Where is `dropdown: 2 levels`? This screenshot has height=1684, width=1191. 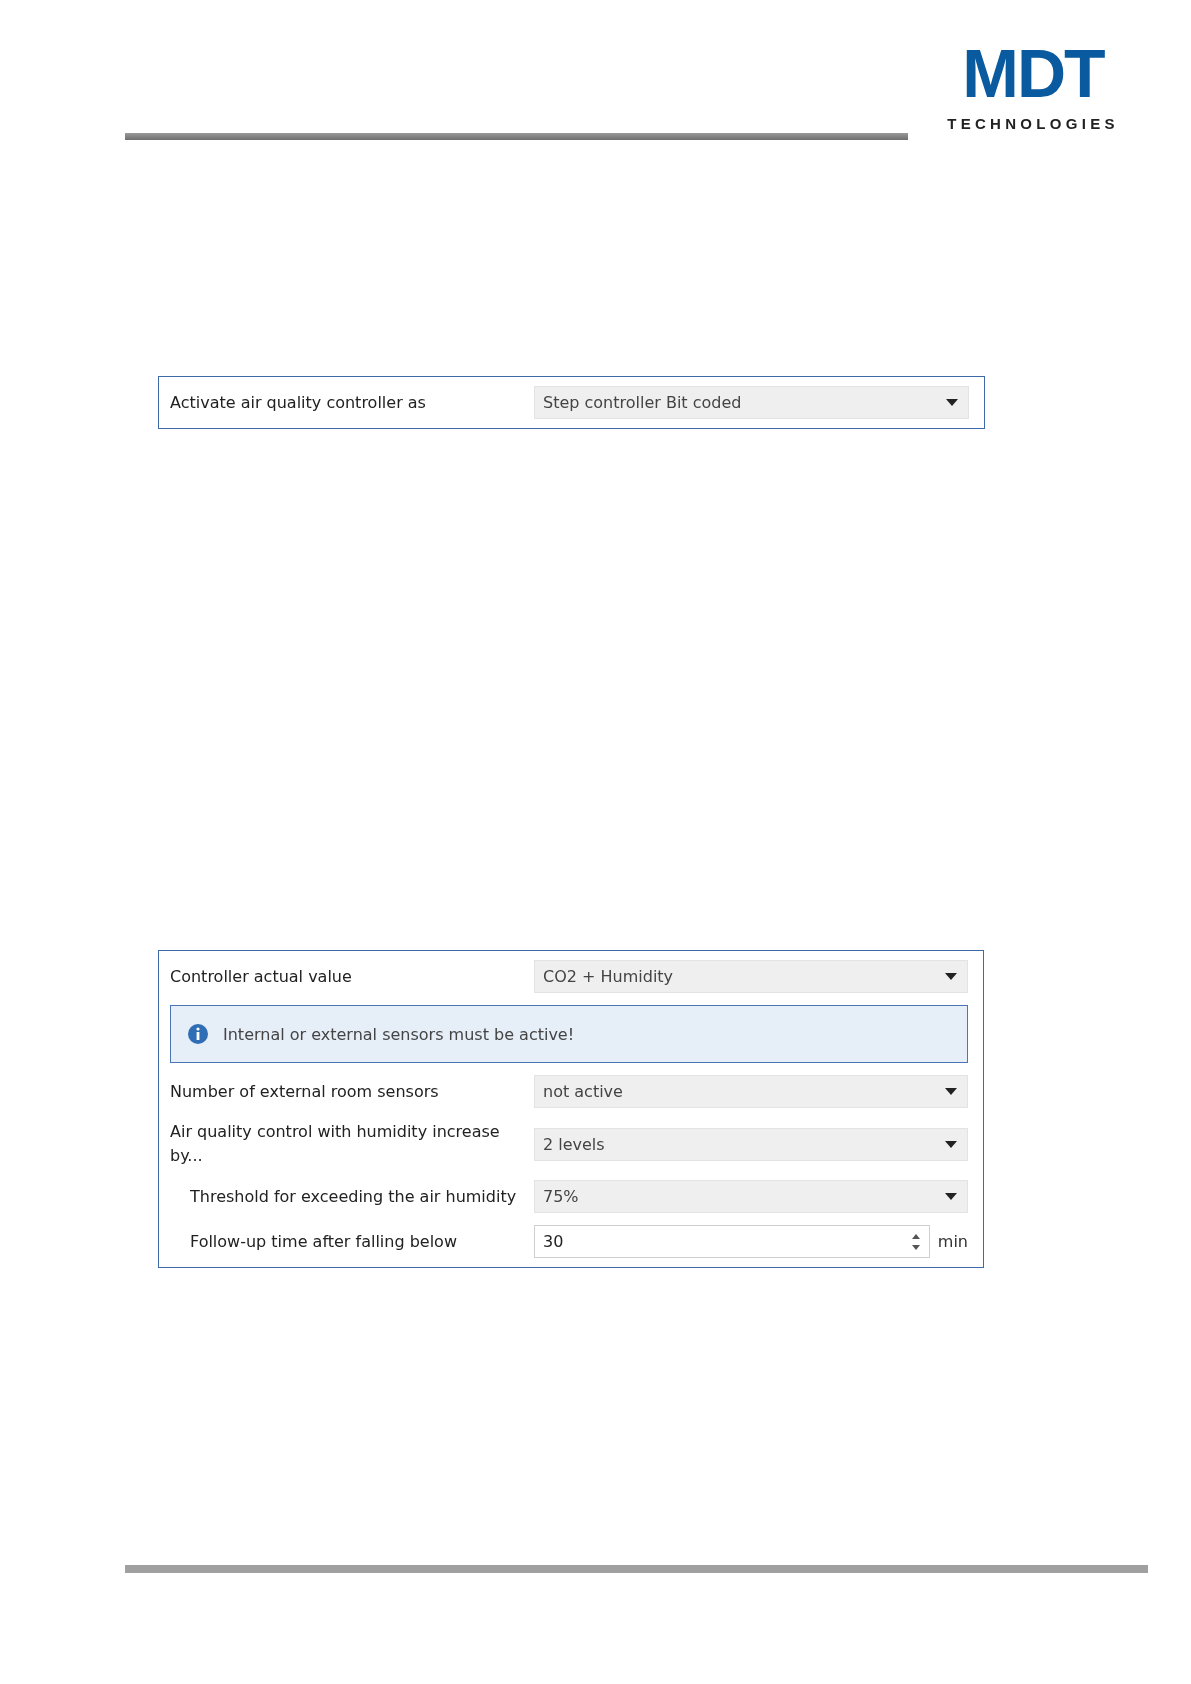
dropdown: 2 levels is located at coordinates (751, 1144).